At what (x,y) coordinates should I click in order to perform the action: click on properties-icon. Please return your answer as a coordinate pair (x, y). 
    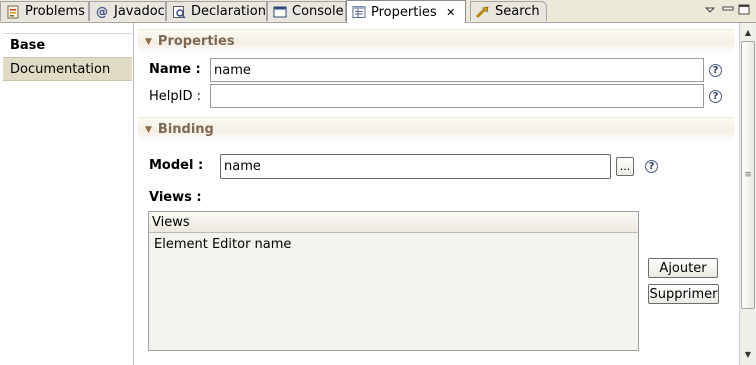
    Looking at the image, I should click on (359, 12).